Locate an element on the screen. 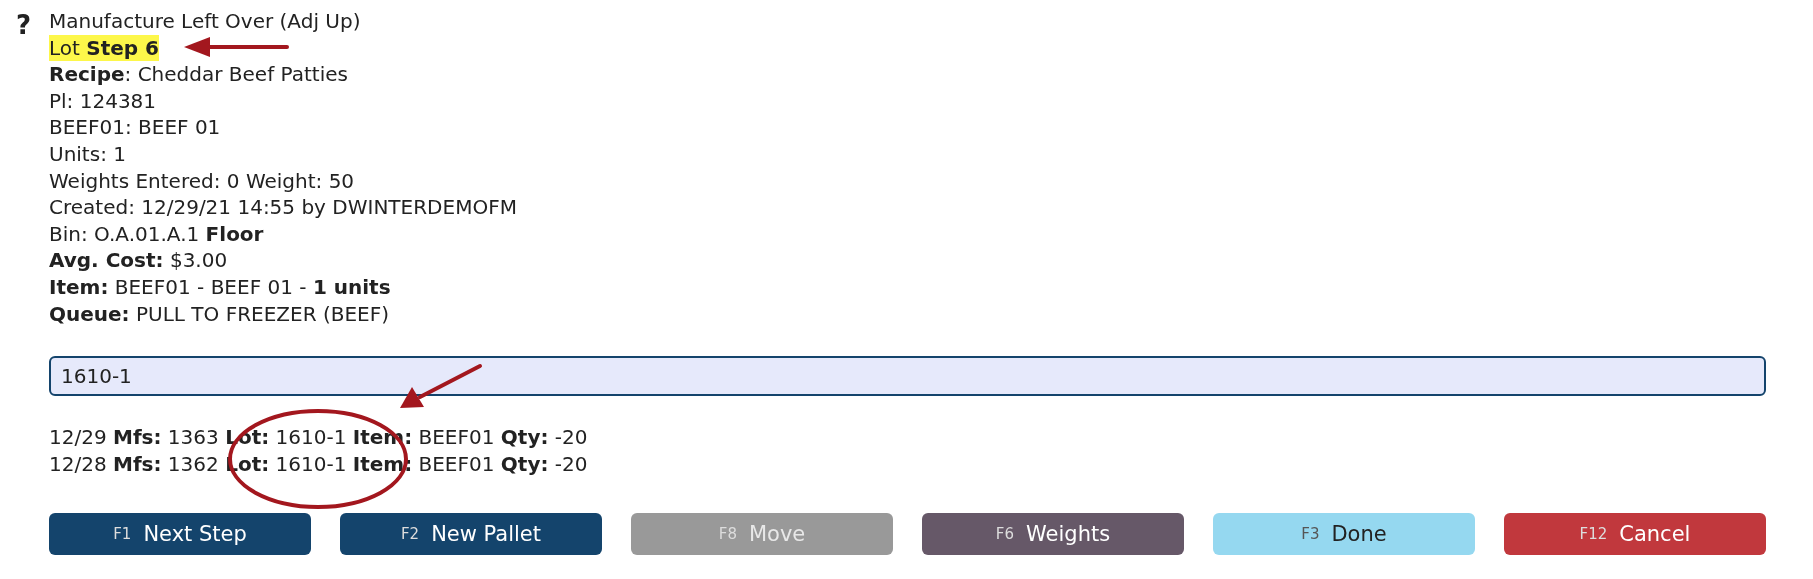  detail-line: Recipe: Cheddar Beef Patties is located at coordinates (198, 74).